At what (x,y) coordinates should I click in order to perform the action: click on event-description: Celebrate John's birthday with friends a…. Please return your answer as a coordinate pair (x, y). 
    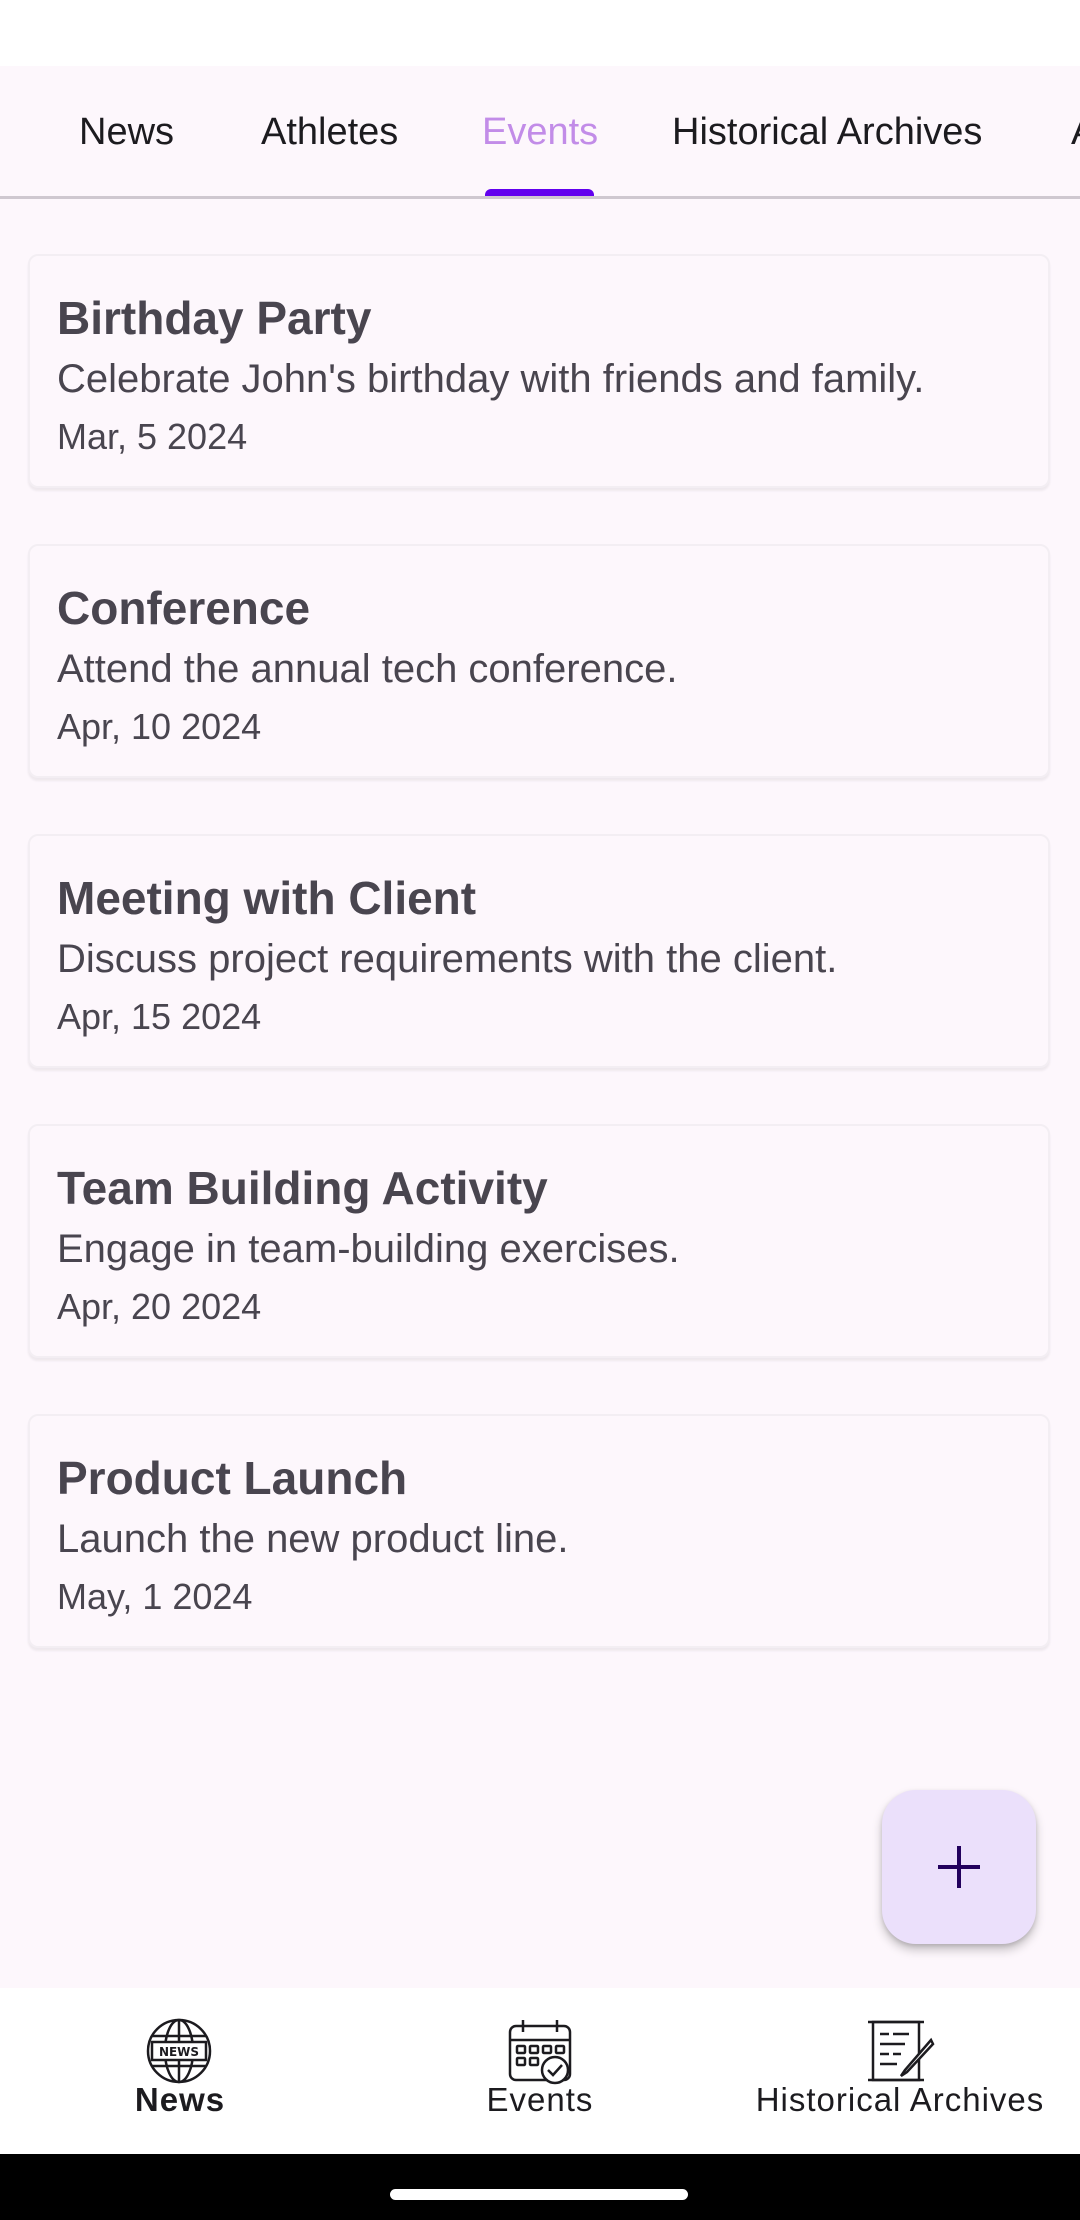
    Looking at the image, I should click on (491, 379).